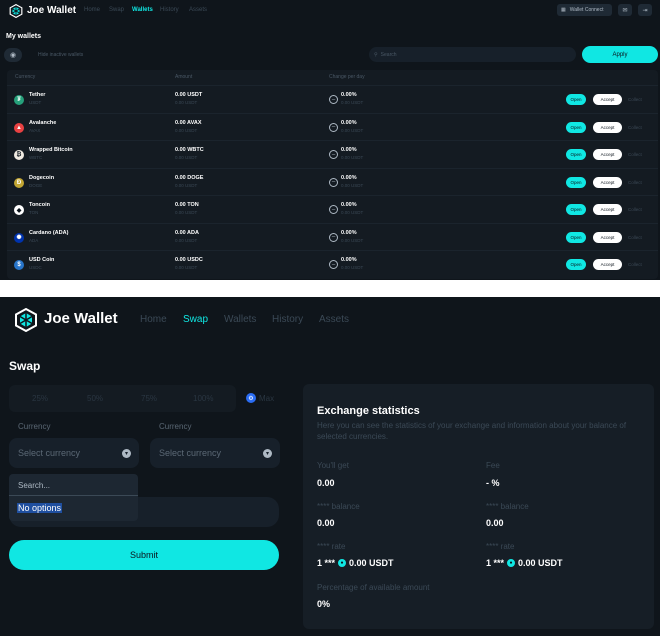 The image size is (660, 636). What do you see at coordinates (338, 506) in the screenshot?
I see `from-balance-label: **** balance` at bounding box center [338, 506].